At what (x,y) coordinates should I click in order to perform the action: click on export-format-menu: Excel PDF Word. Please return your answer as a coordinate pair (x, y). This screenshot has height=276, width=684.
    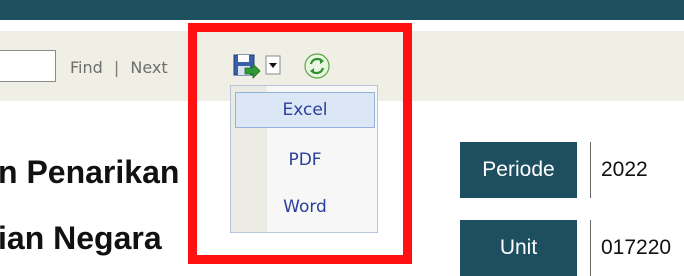
    Looking at the image, I should click on (304, 159).